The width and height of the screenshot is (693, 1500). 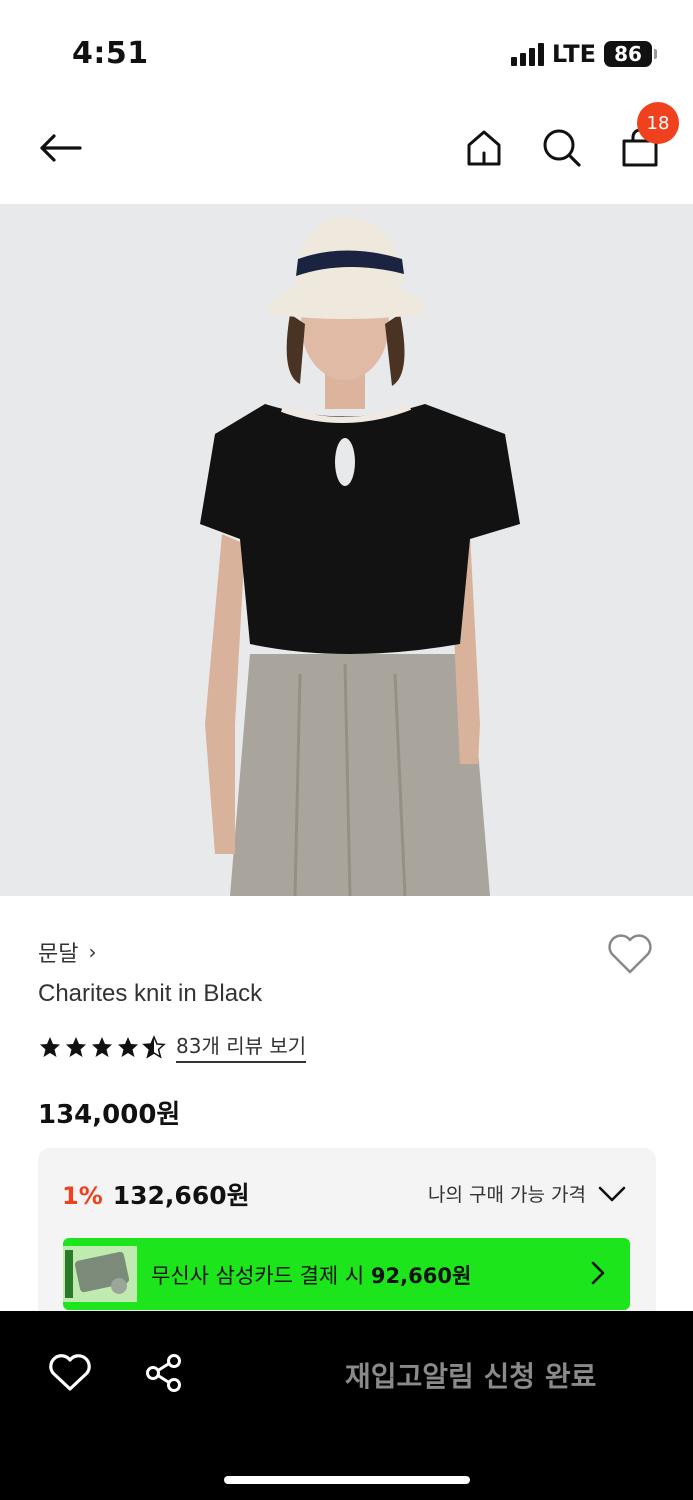 I want to click on search-button, so click(x=562, y=148).